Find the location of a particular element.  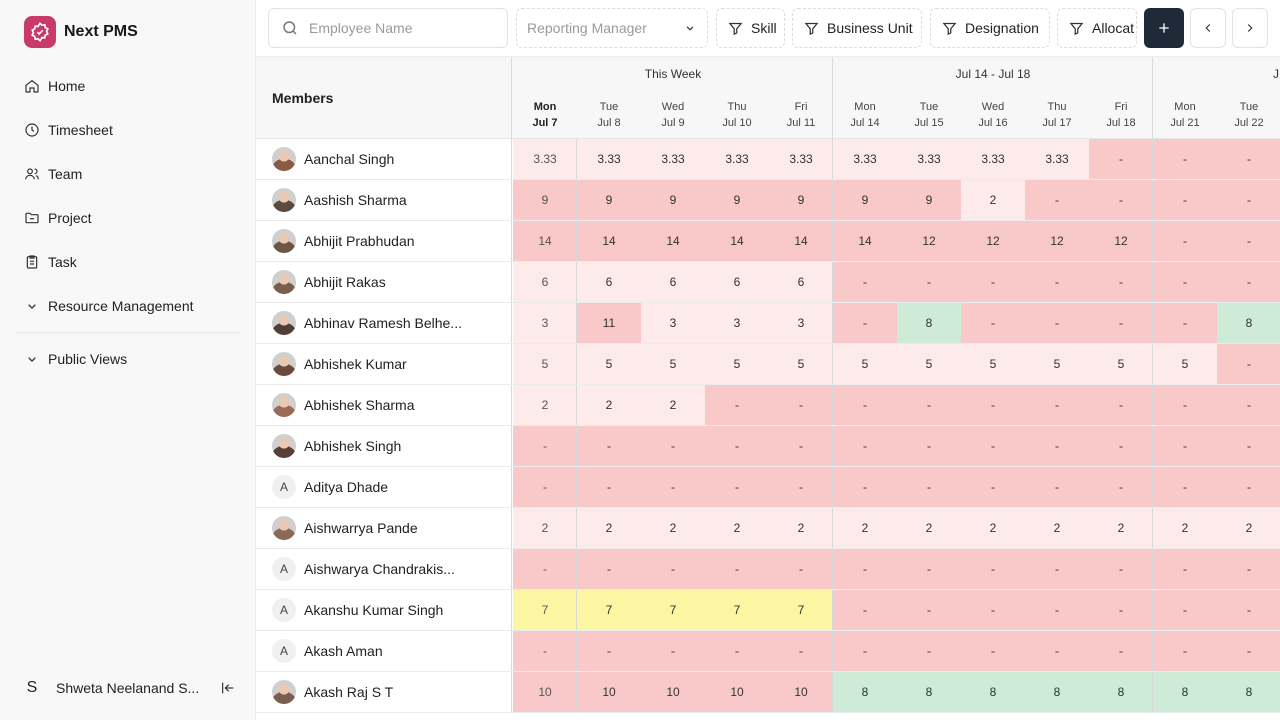

sidebar-group-resource-management: Resource Management is located at coordinates (128, 306).